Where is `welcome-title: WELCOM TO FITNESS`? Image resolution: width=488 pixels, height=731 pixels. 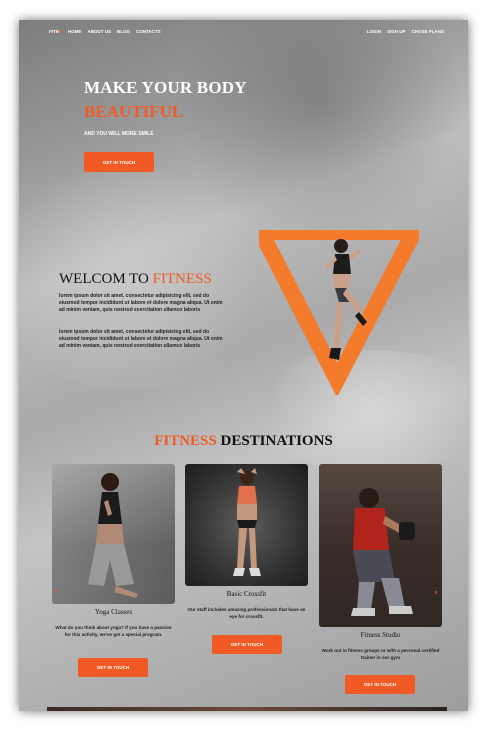 welcome-title: WELCOM TO FITNESS is located at coordinates (135, 279).